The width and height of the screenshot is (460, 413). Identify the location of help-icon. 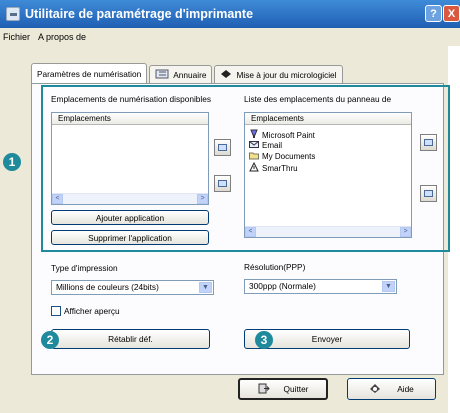
(375, 389).